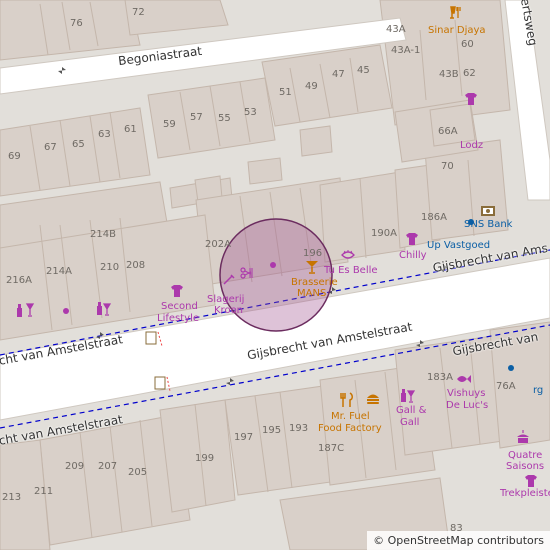  What do you see at coordinates (406, 50) in the screenshot?
I see `house-number: 43A-1` at bounding box center [406, 50].